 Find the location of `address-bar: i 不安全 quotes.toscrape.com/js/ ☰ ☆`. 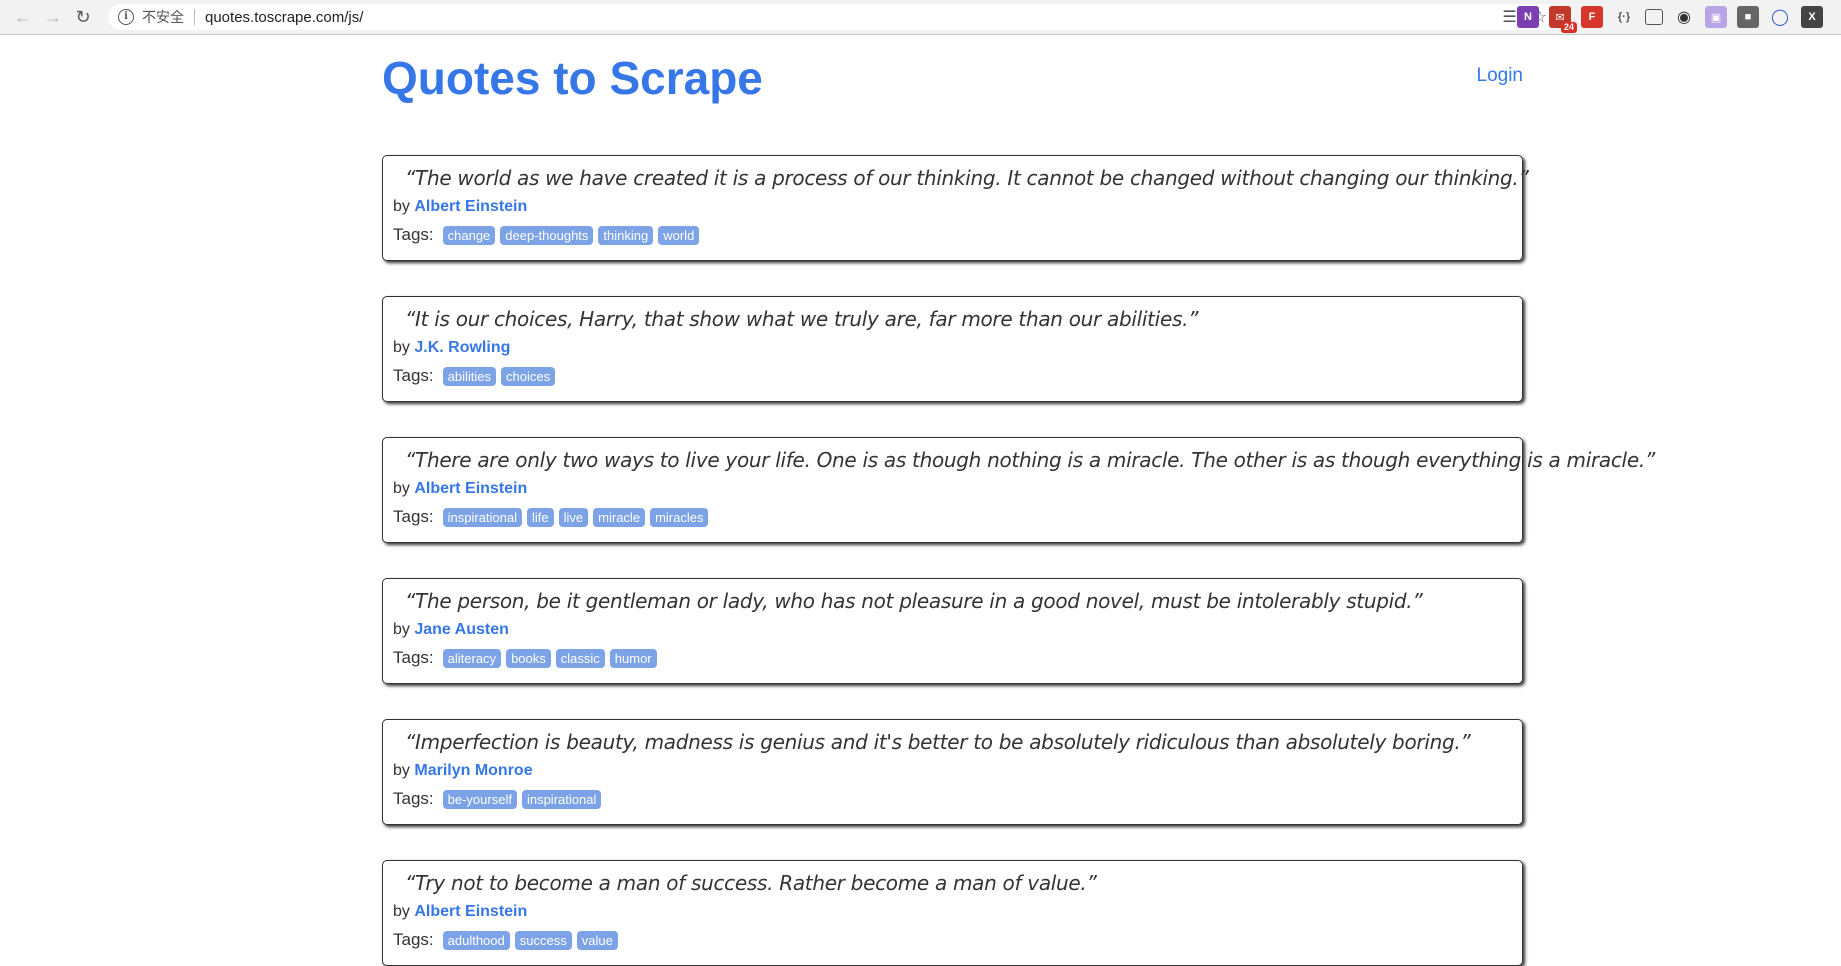

address-bar: i 不安全 quotes.toscrape.com/js/ ☰ ☆ is located at coordinates (834, 17).